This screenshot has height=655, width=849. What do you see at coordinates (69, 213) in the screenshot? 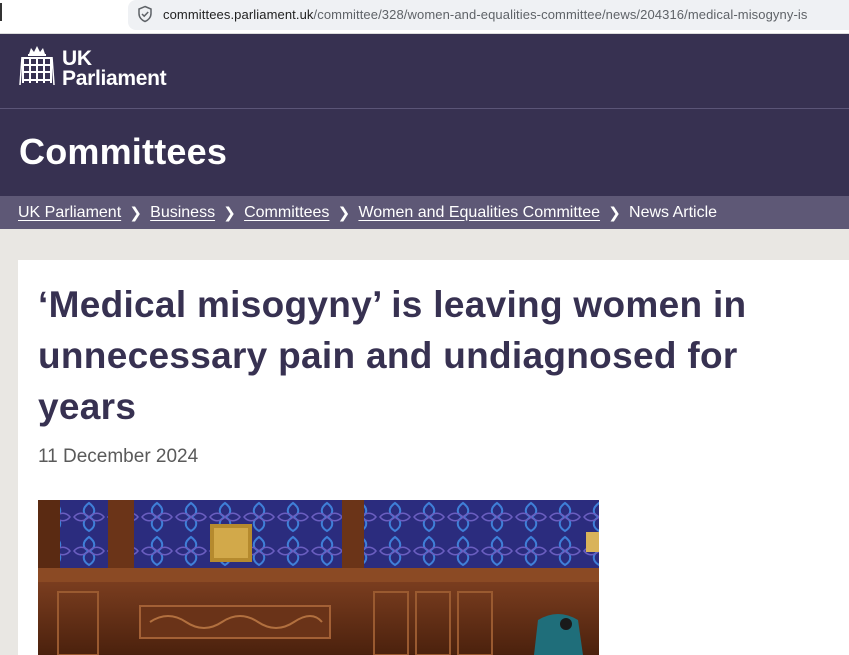
I see `breadcrumb-uk-parliament: UK Parliament` at bounding box center [69, 213].